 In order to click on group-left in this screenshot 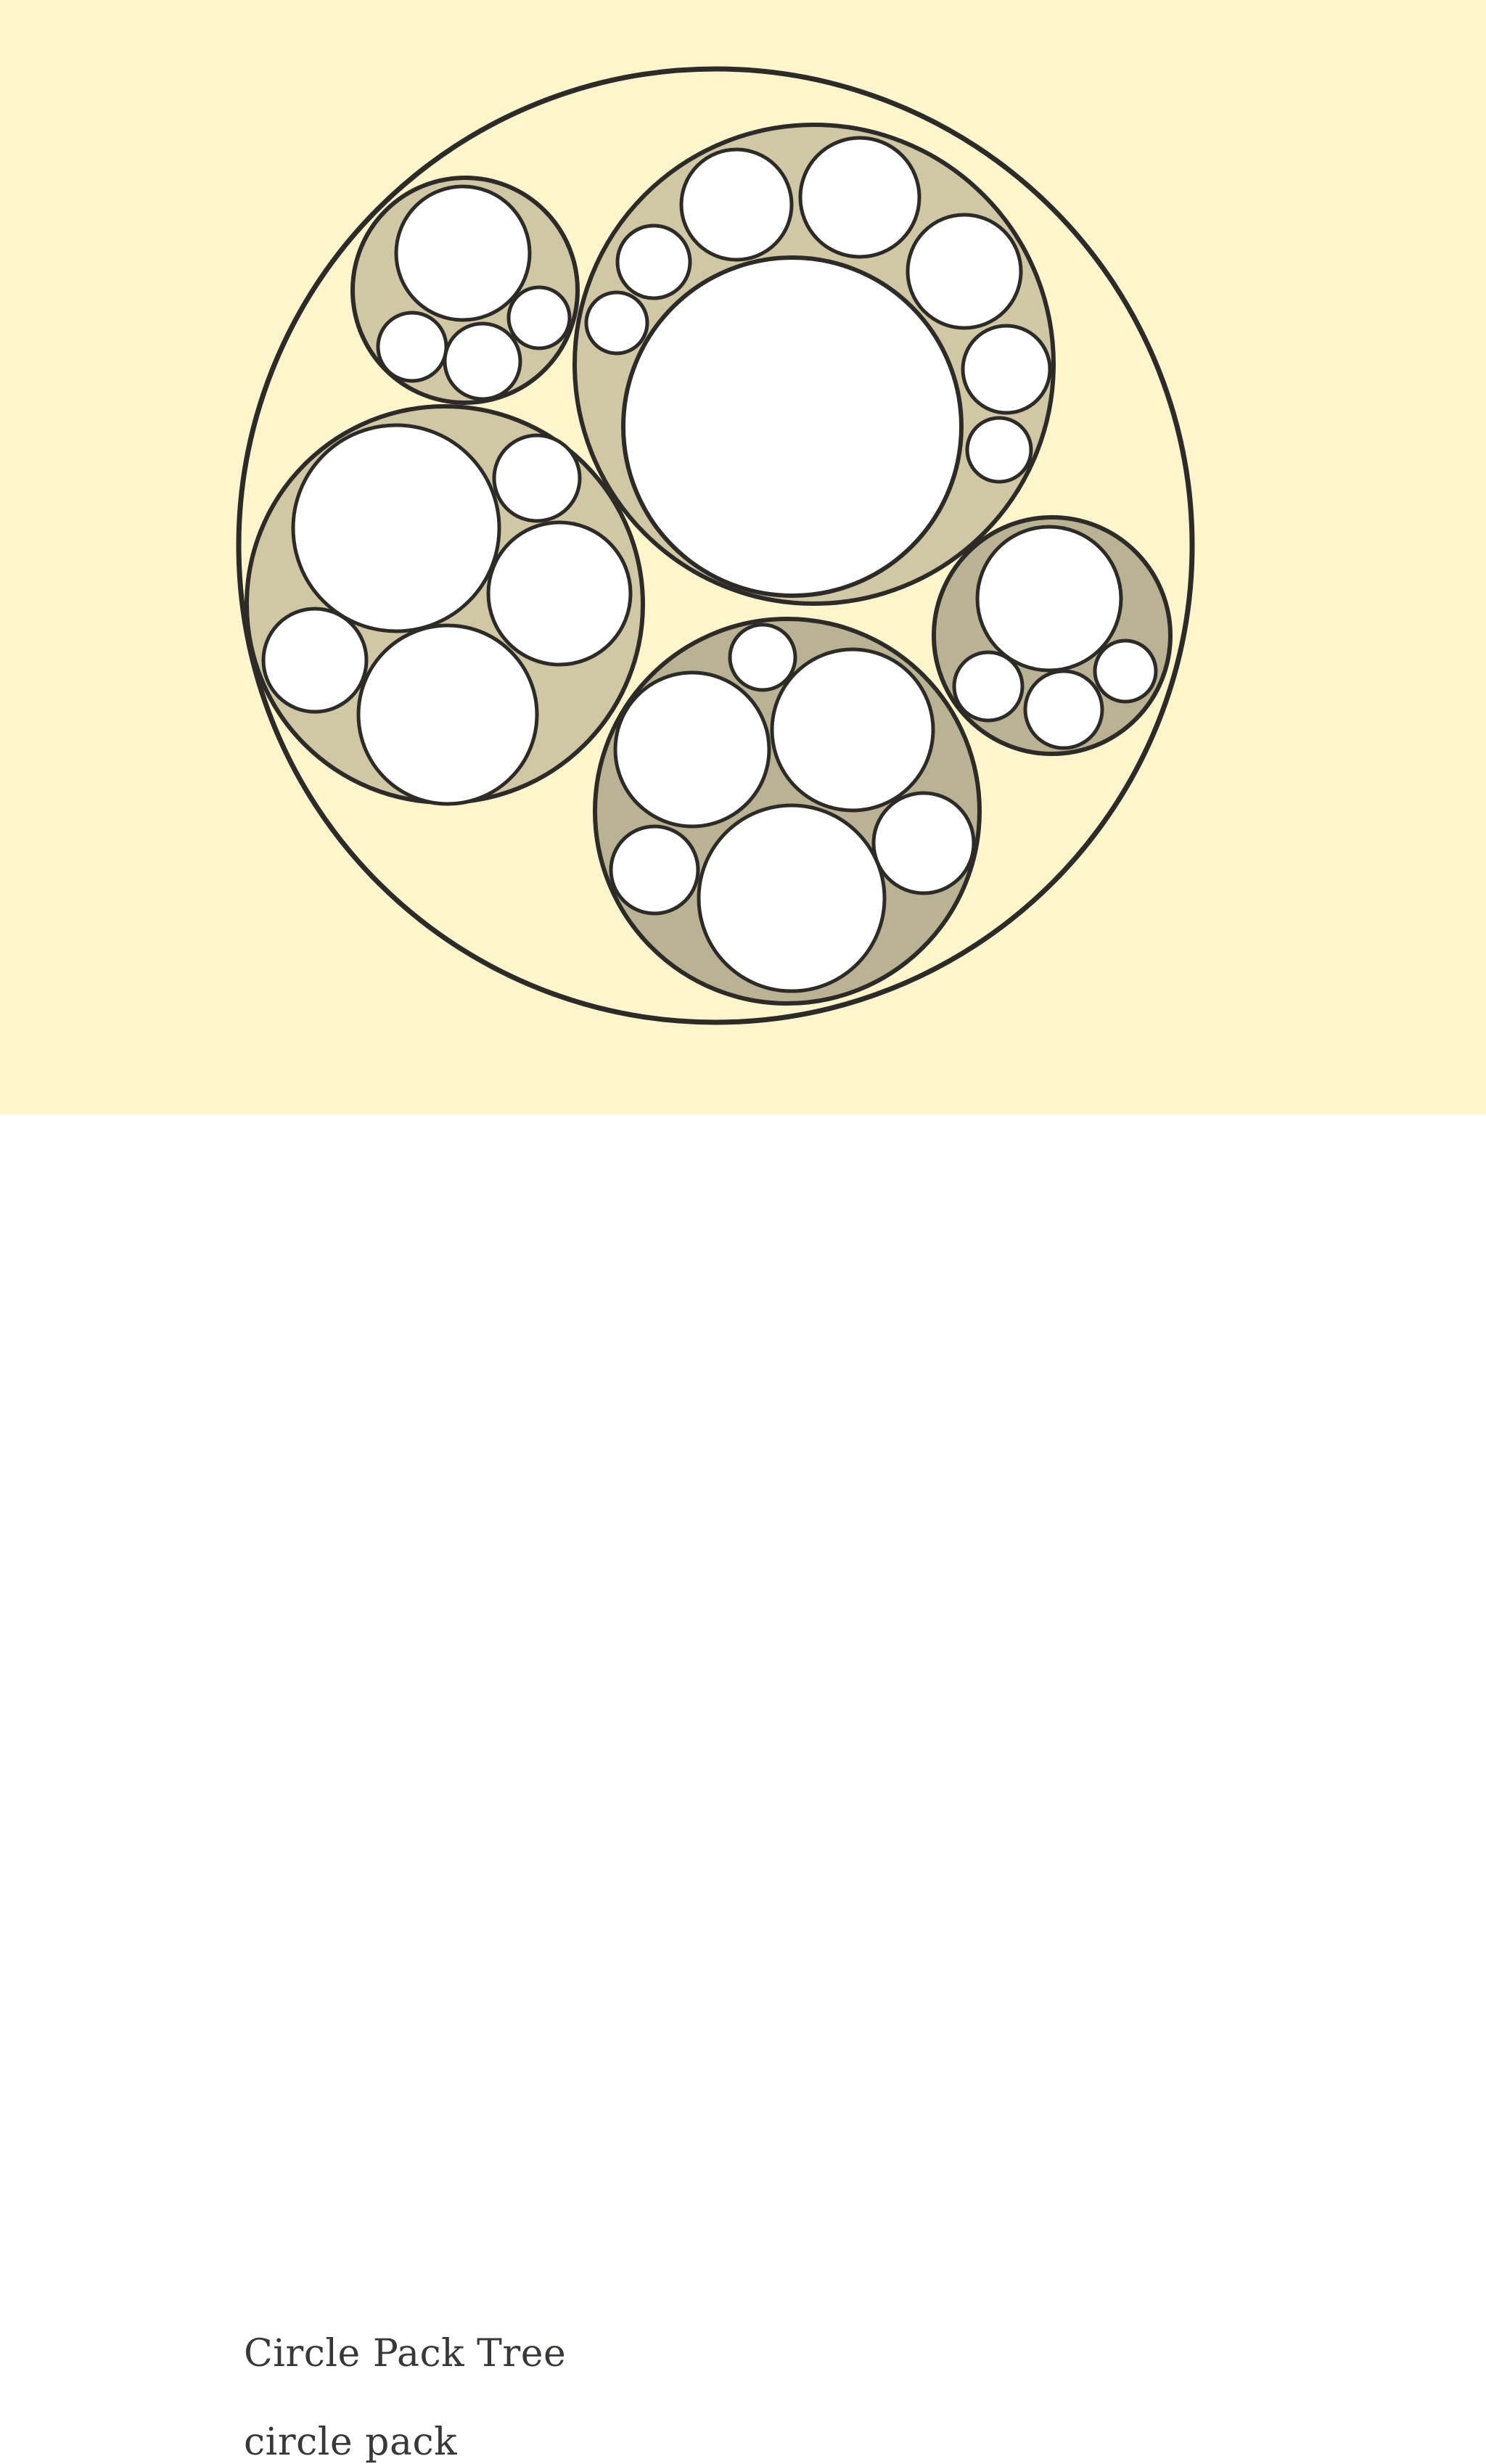, I will do `click(445, 605)`.